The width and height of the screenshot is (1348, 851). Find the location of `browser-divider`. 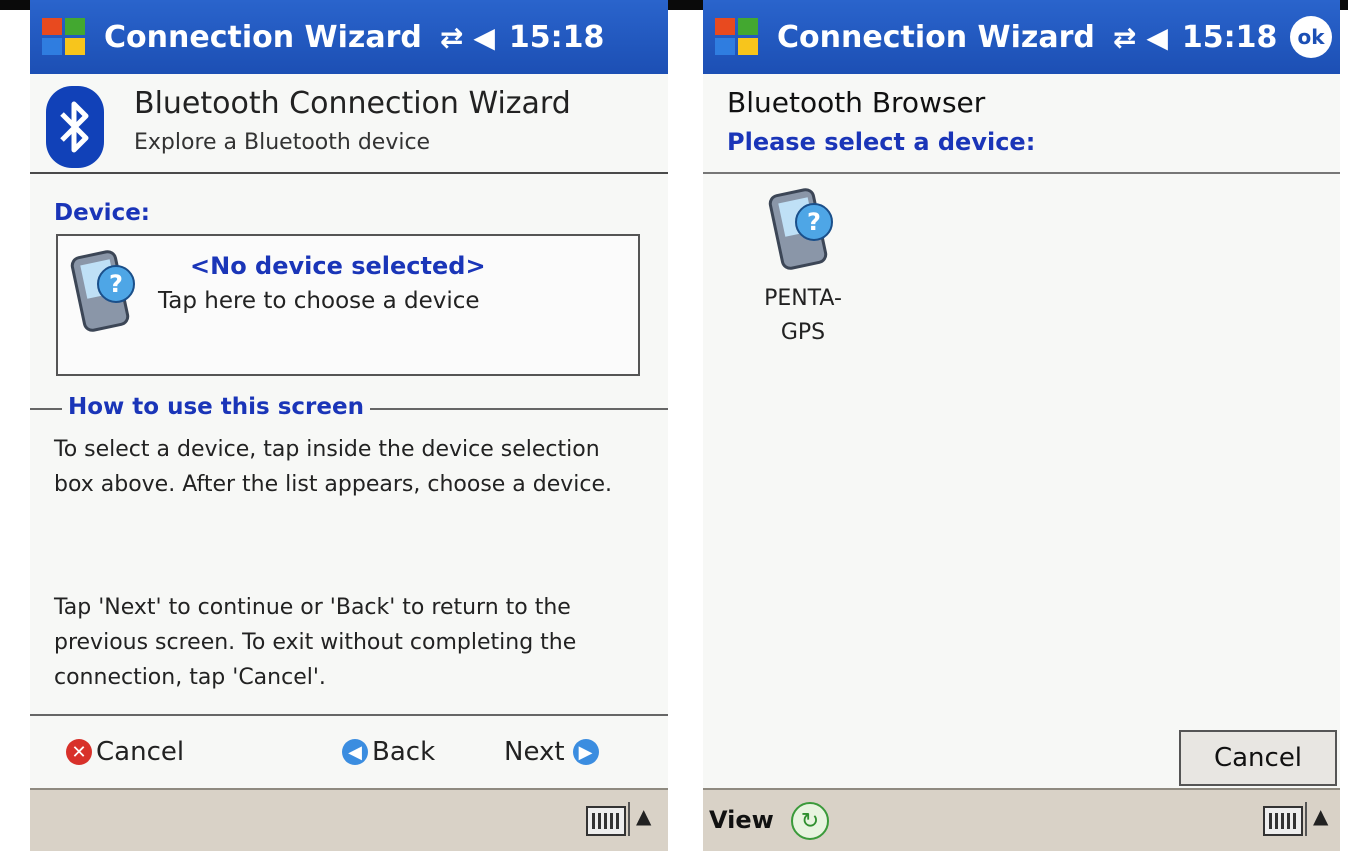

browser-divider is located at coordinates (1021, 173).